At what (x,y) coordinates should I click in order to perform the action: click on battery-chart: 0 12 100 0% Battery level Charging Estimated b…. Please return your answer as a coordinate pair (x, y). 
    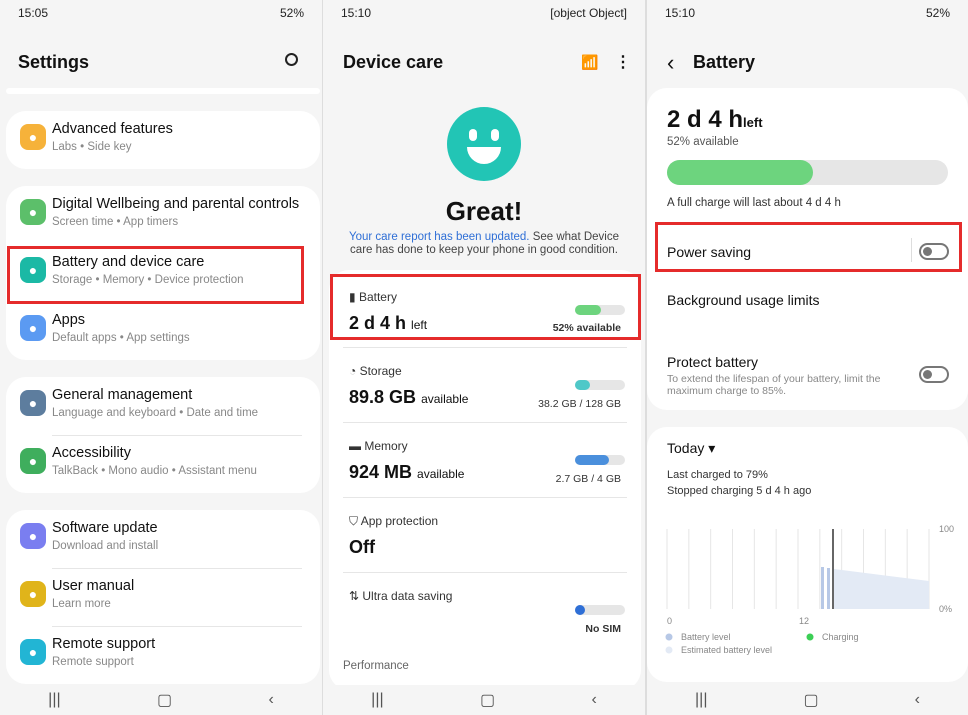
    Looking at the image, I should click on (809, 589).